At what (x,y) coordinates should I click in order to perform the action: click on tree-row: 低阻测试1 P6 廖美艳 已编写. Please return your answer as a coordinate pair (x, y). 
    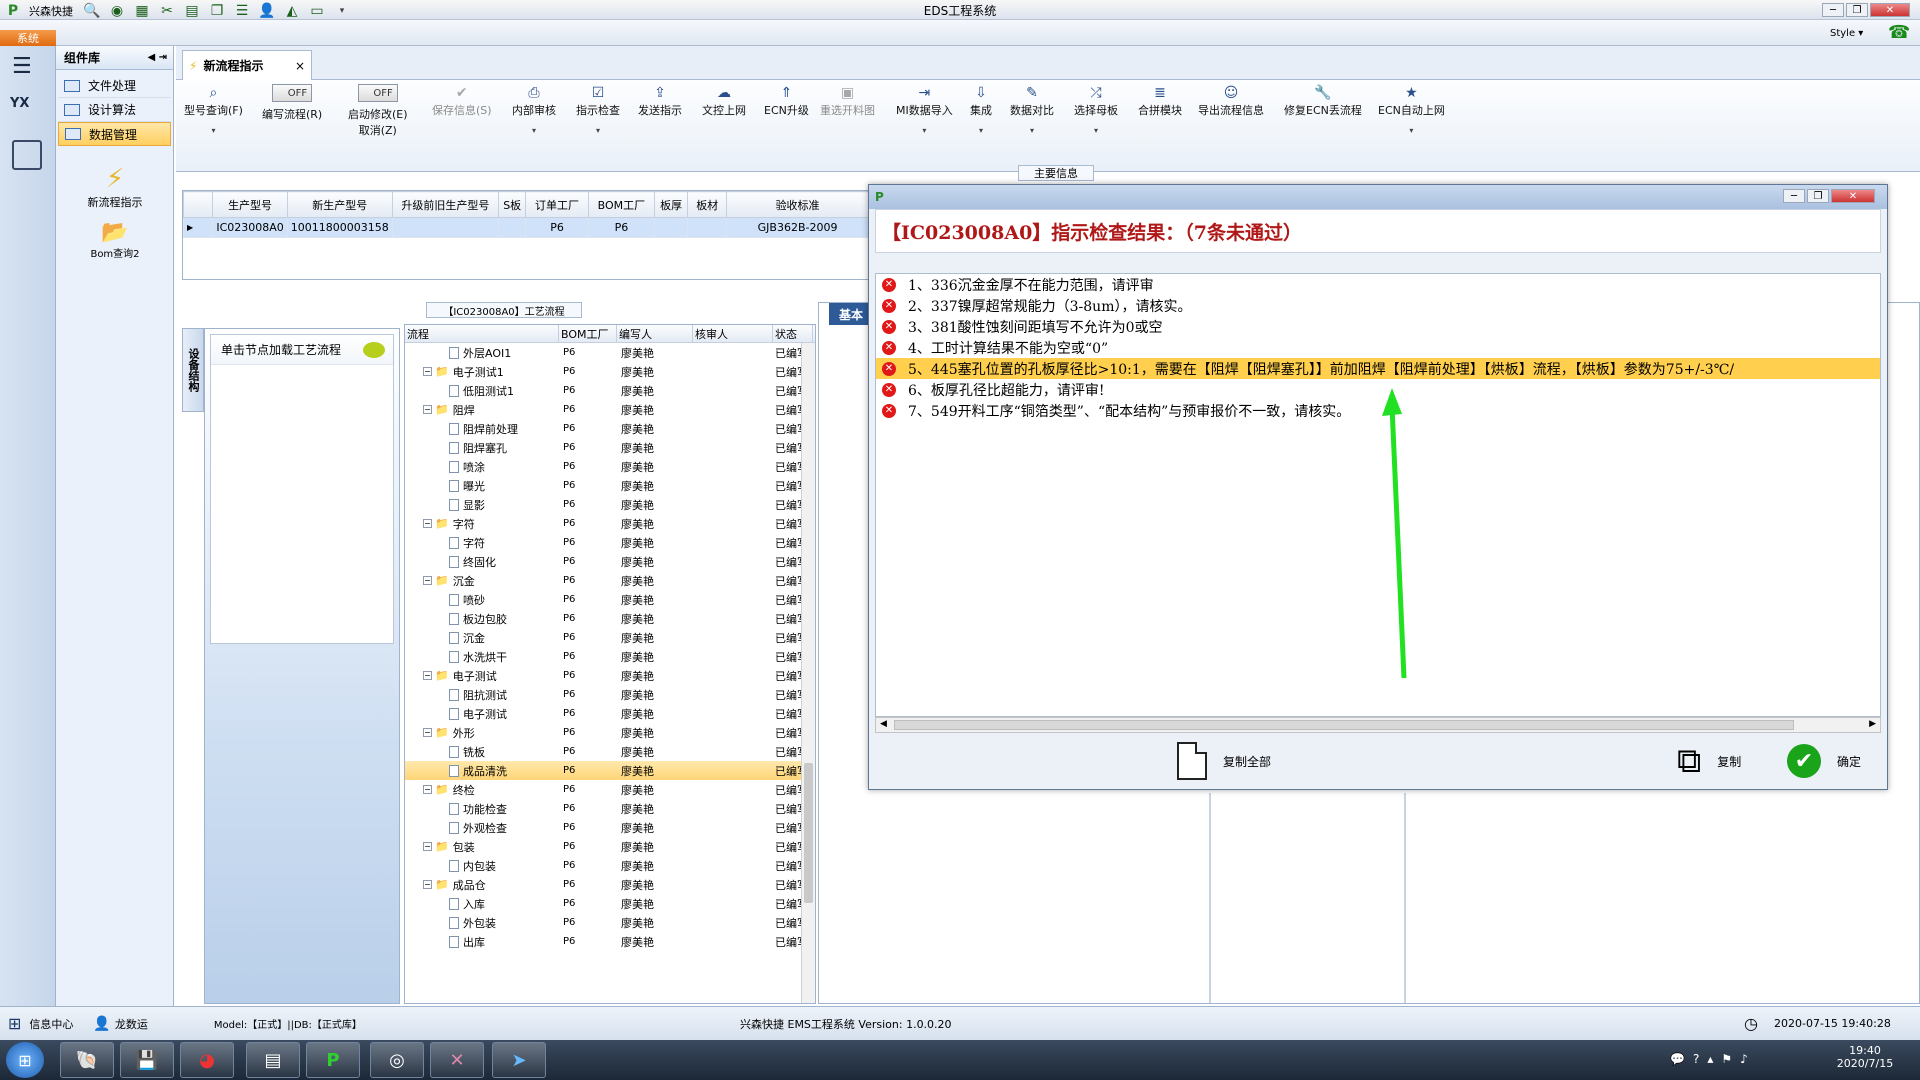
    Looking at the image, I should click on (610, 390).